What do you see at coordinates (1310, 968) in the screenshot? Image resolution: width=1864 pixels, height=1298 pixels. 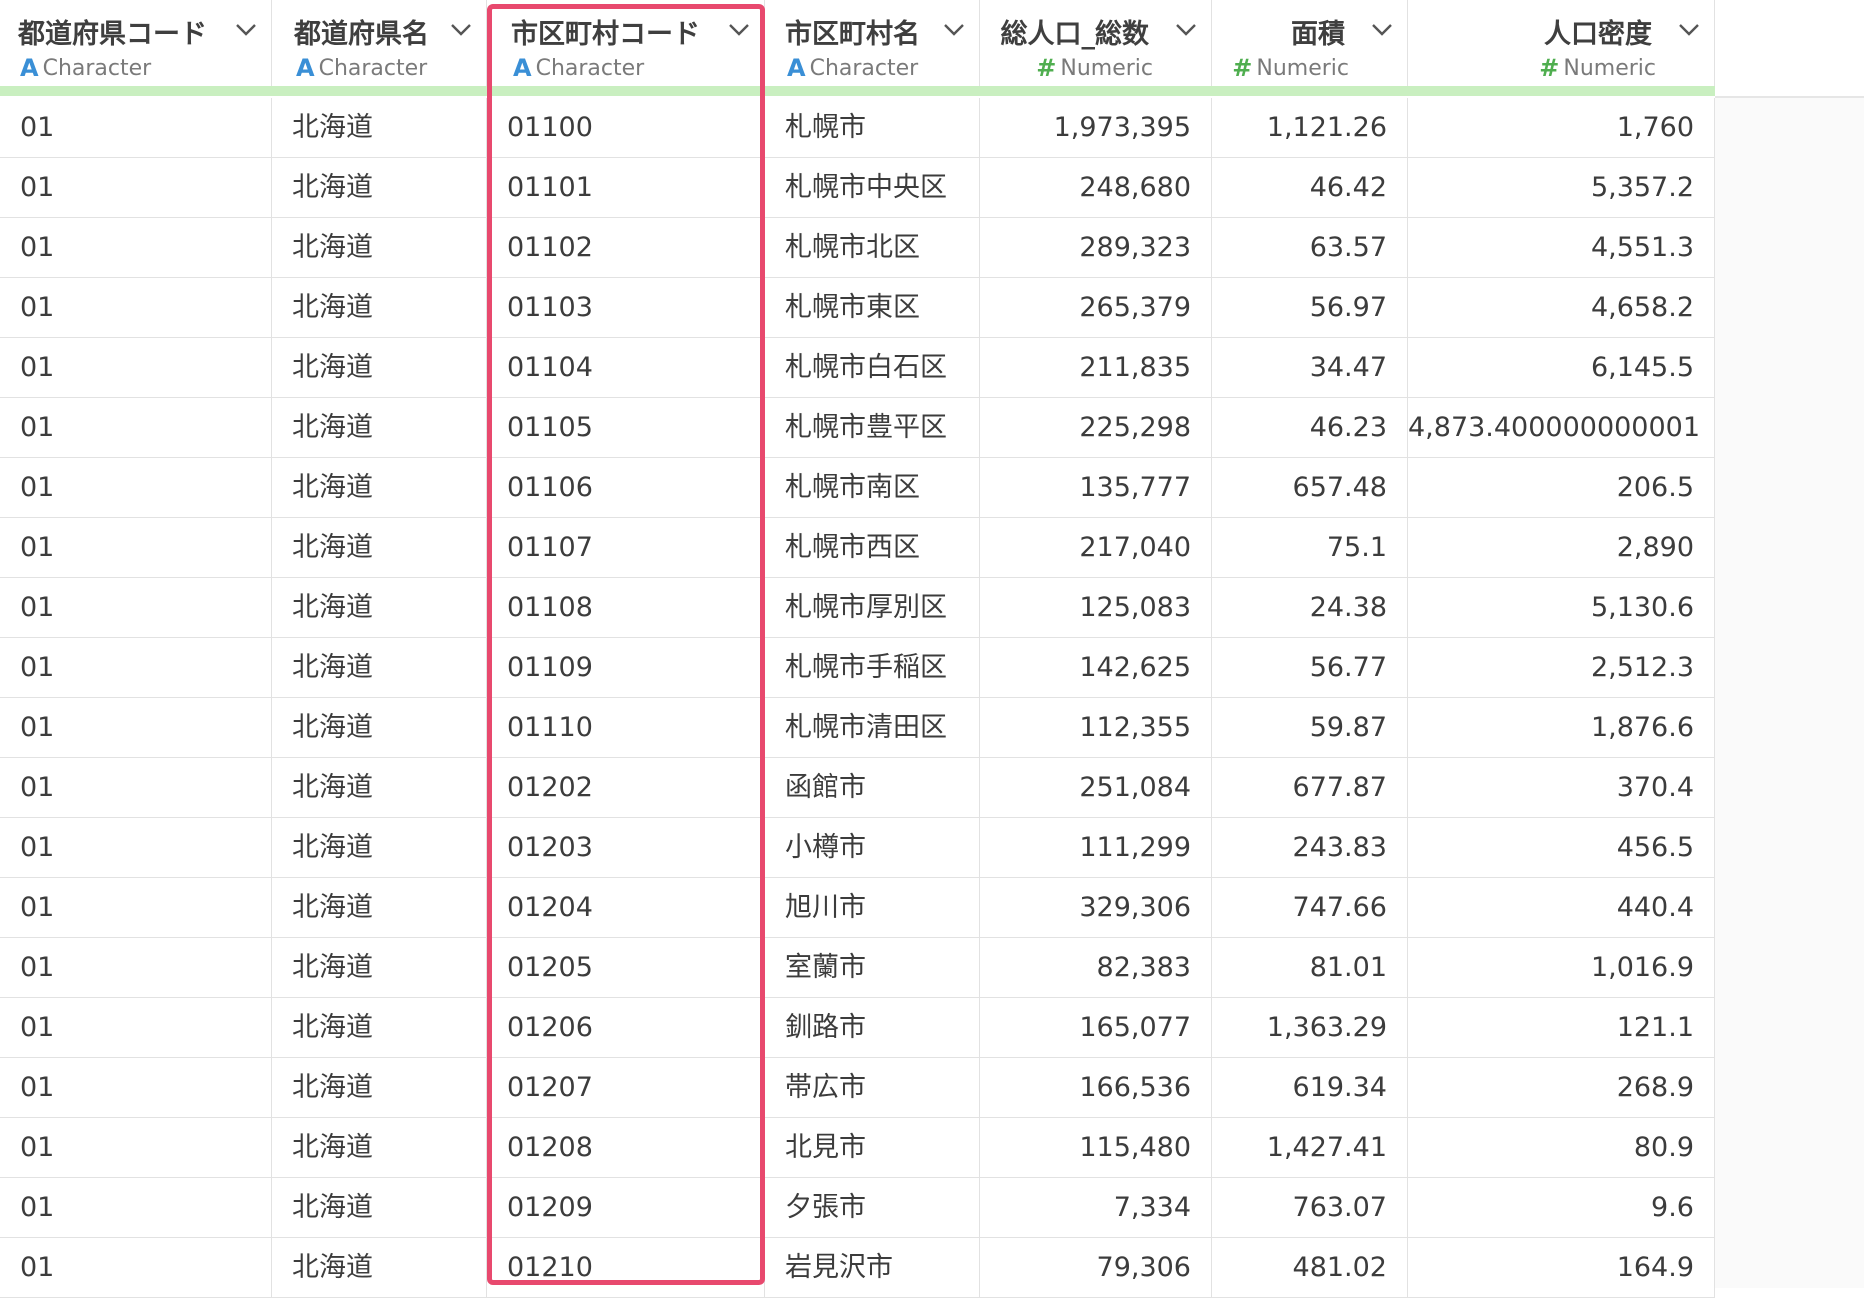 I see `table-cell: 81.01` at bounding box center [1310, 968].